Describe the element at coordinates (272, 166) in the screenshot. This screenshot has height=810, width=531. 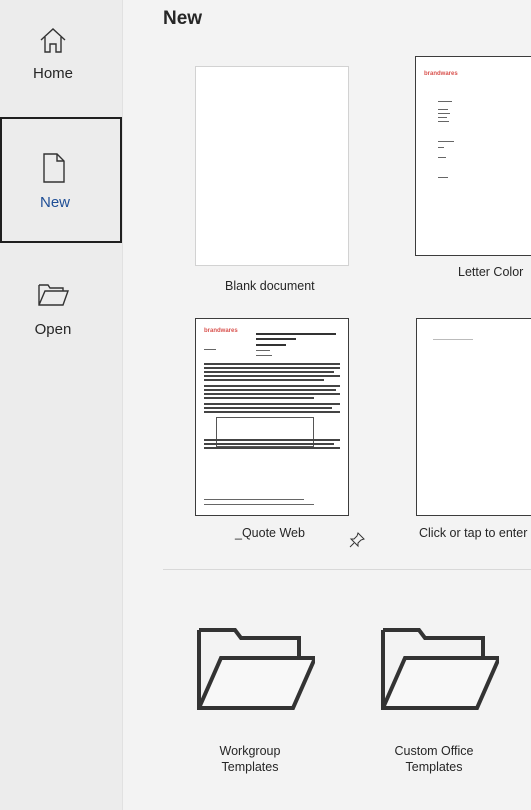
I see `template-blank-document` at that location.